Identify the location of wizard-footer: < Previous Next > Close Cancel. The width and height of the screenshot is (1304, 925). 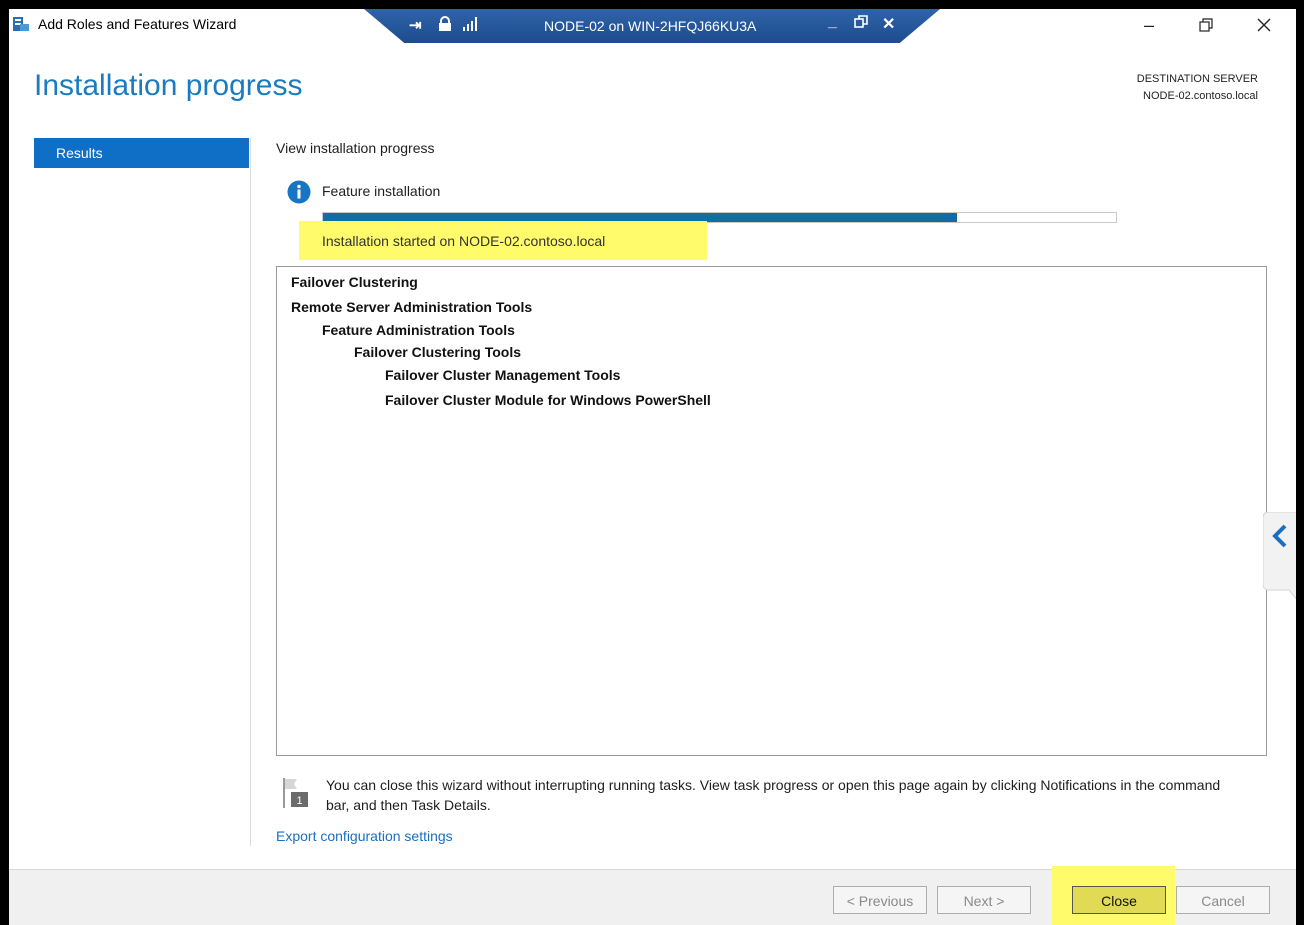
(652, 895).